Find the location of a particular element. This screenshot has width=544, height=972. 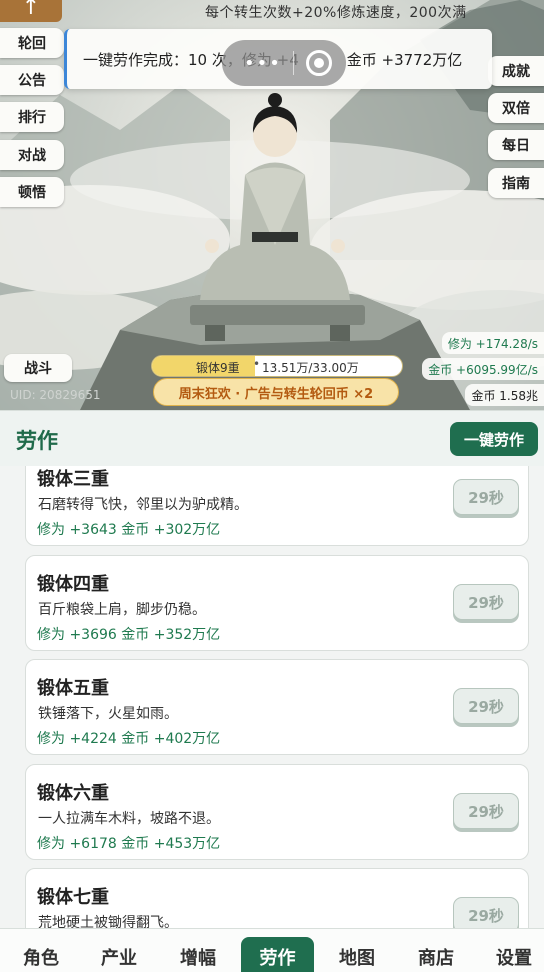

nav-tab-settings: 设置 is located at coordinates (511, 950).